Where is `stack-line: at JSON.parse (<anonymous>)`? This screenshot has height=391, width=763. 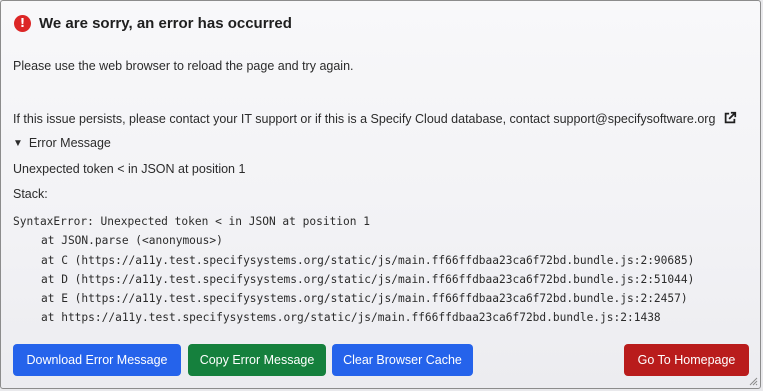 stack-line: at JSON.parse (<anonymous>) is located at coordinates (132, 241).